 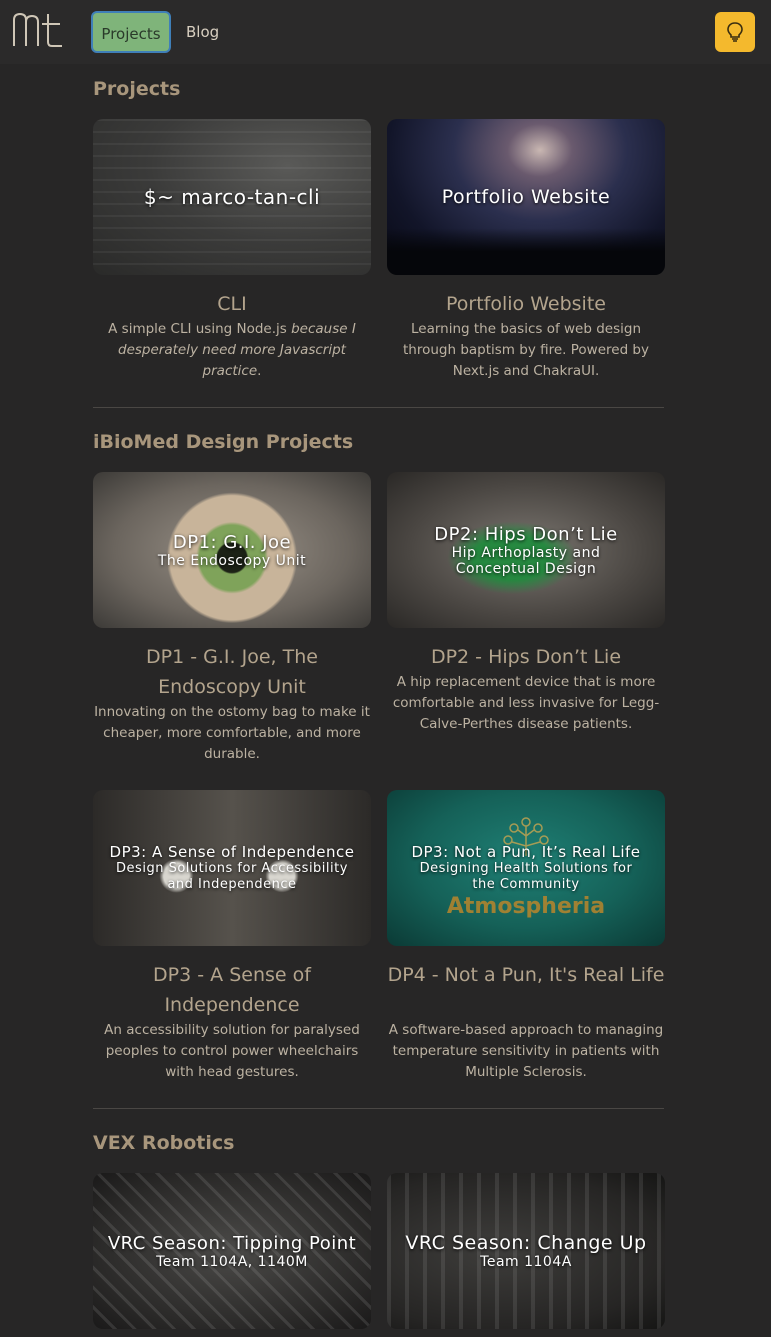 What do you see at coordinates (526, 852) in the screenshot?
I see `thumbnail-title: DP3: Not a Pun, It’s Real Life` at bounding box center [526, 852].